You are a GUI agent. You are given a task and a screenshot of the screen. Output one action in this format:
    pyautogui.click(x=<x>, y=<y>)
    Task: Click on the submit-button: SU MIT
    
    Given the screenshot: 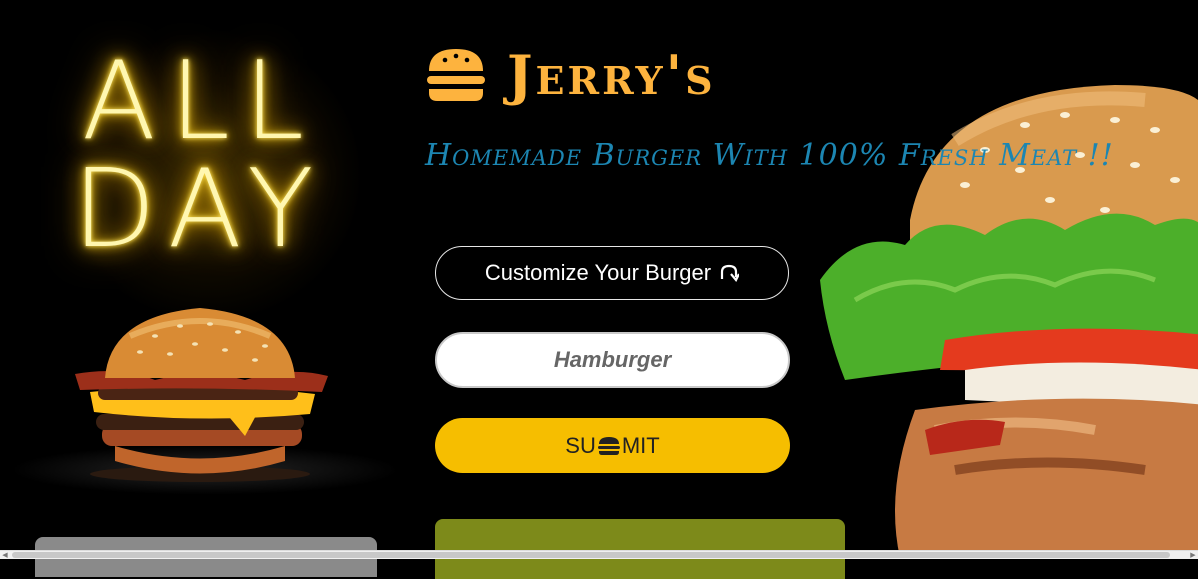 What is the action you would take?
    pyautogui.click(x=612, y=445)
    